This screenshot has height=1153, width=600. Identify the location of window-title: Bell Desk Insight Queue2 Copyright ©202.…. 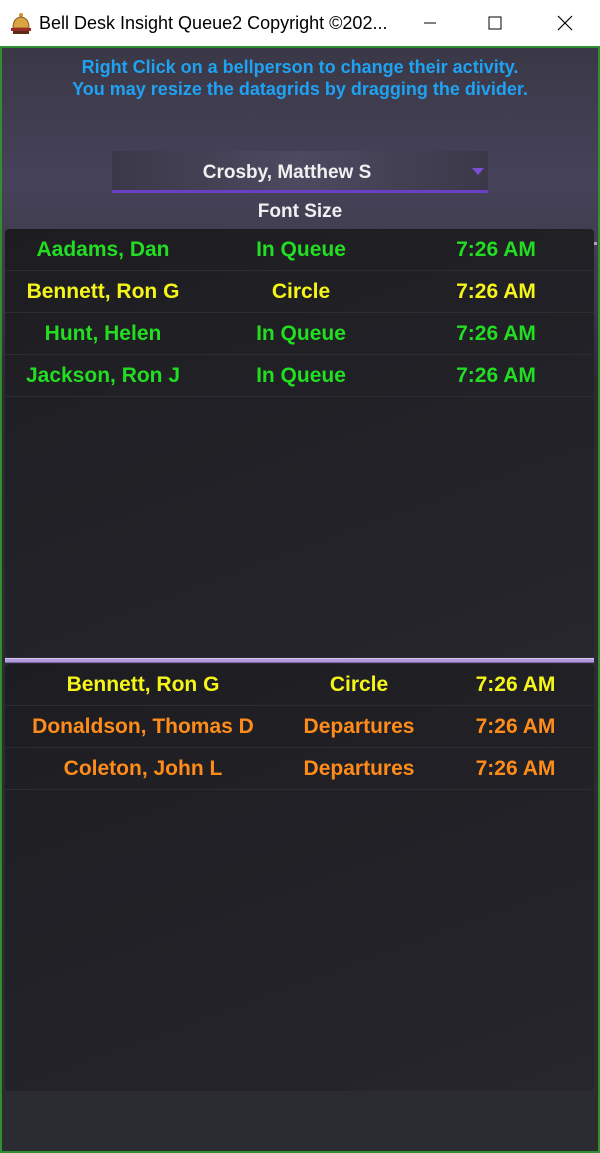
(213, 23).